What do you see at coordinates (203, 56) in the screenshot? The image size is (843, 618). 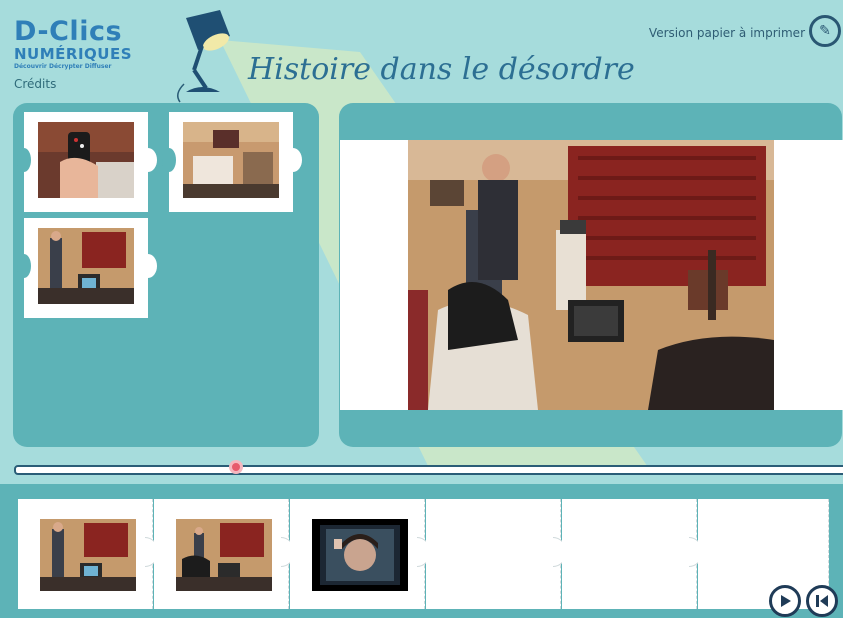 I see `lamp-icon` at bounding box center [203, 56].